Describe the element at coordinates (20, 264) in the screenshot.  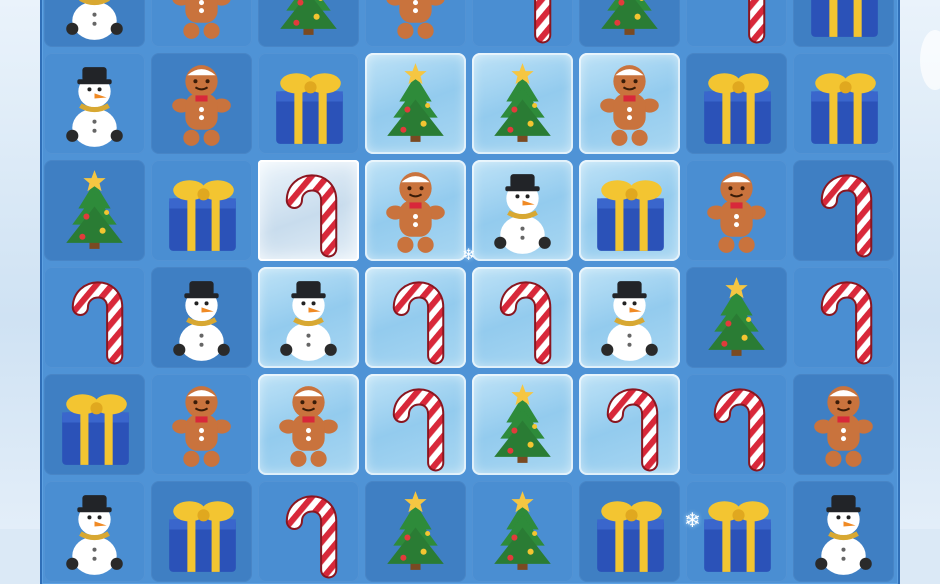
I see `background-left` at that location.